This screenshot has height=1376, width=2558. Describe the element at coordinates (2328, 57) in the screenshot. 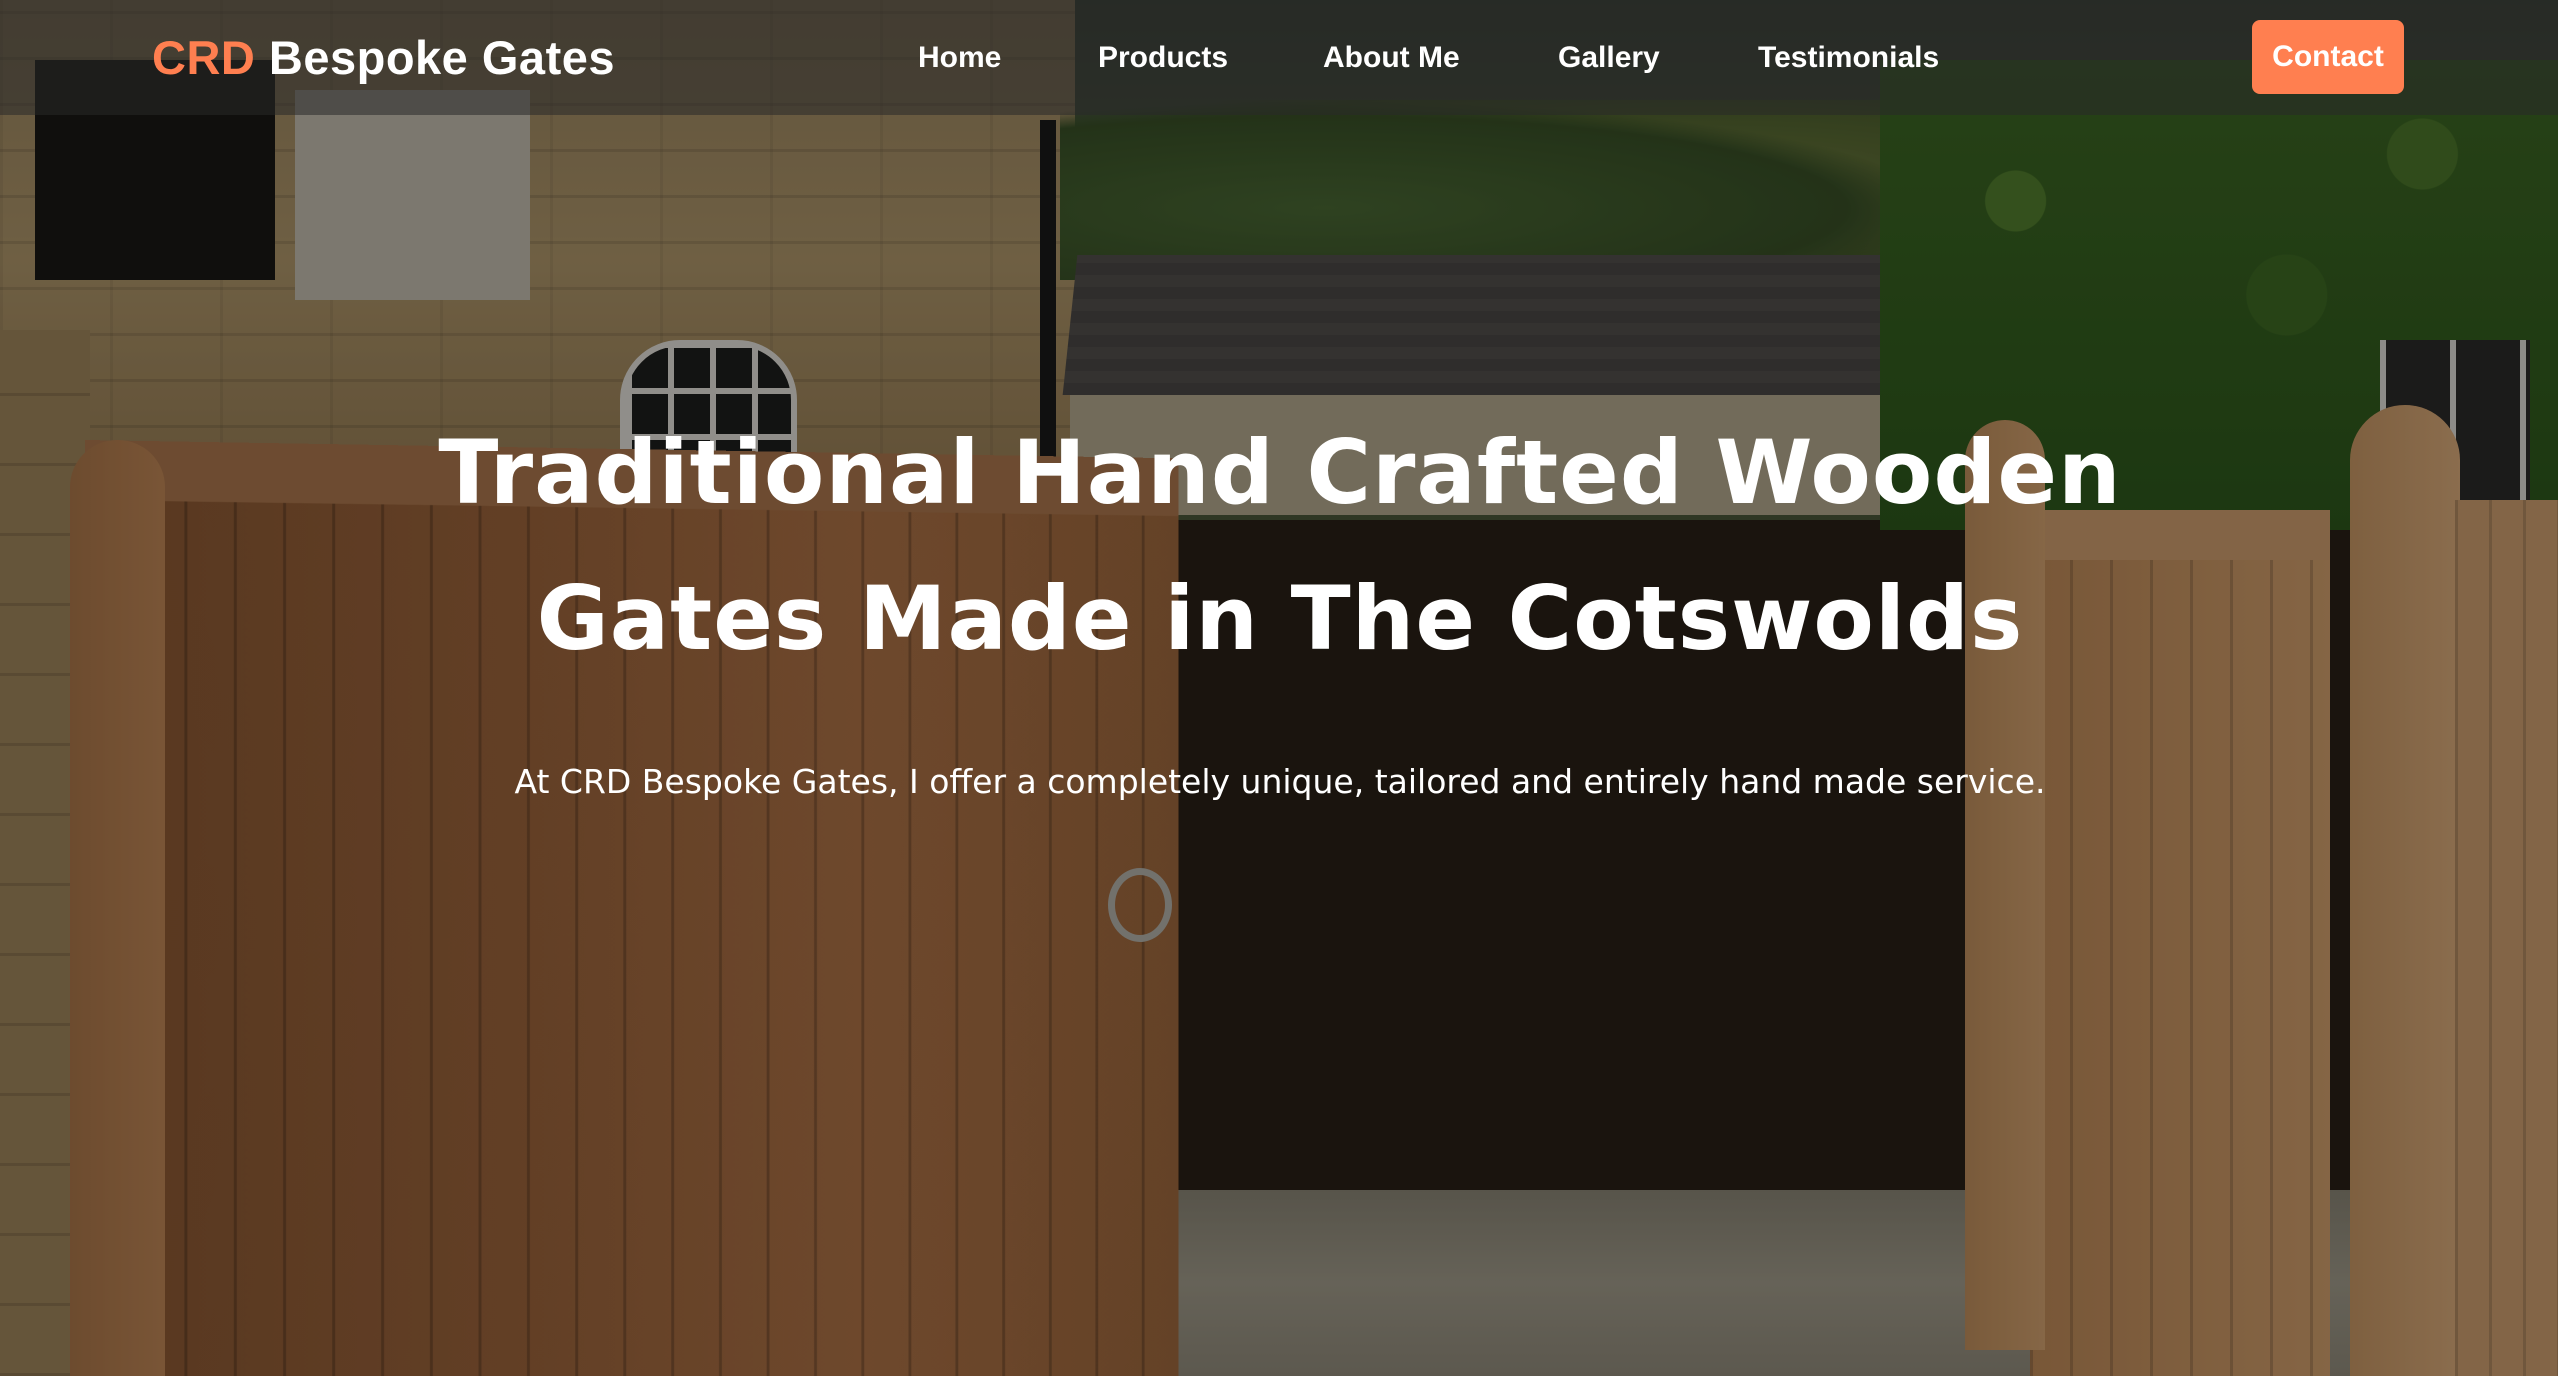

I see `contact-button: Contact` at that location.